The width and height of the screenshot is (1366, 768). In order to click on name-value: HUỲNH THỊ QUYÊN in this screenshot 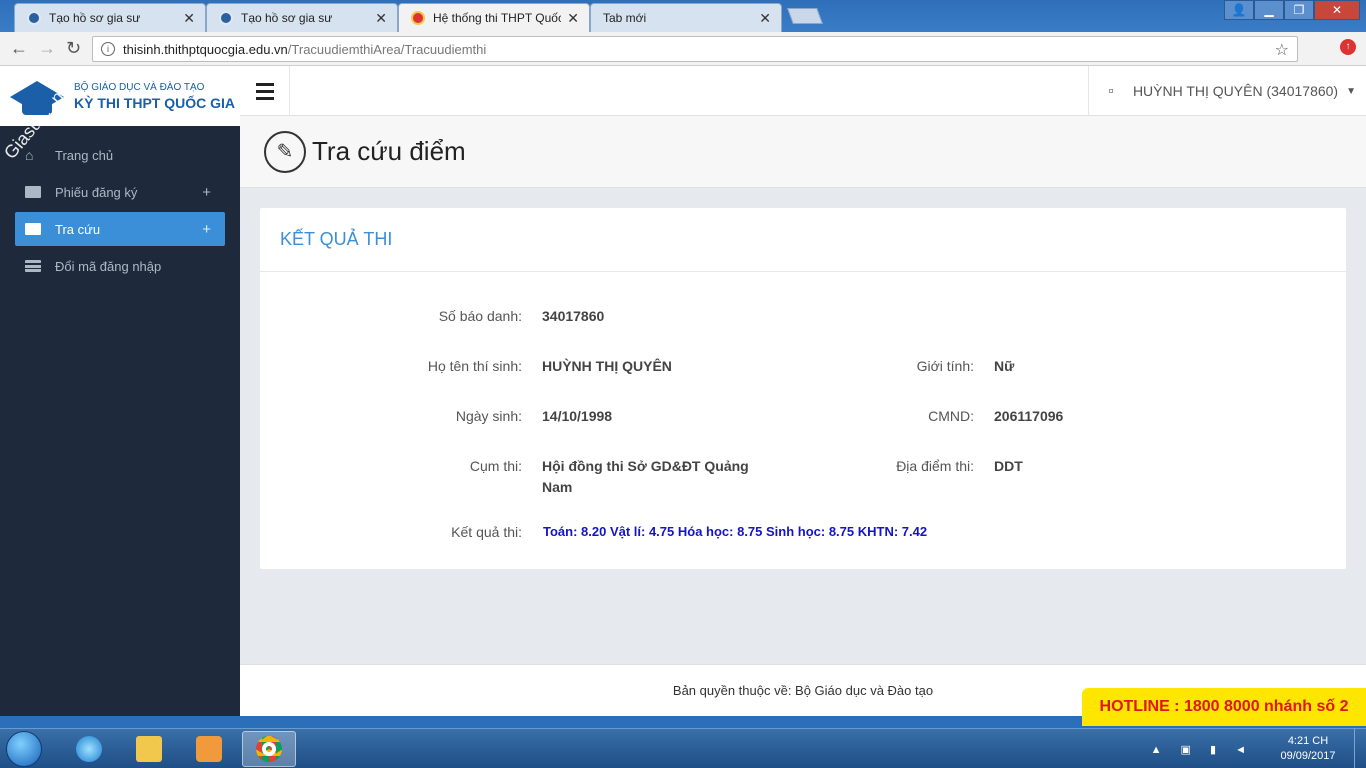, I will do `click(607, 366)`.